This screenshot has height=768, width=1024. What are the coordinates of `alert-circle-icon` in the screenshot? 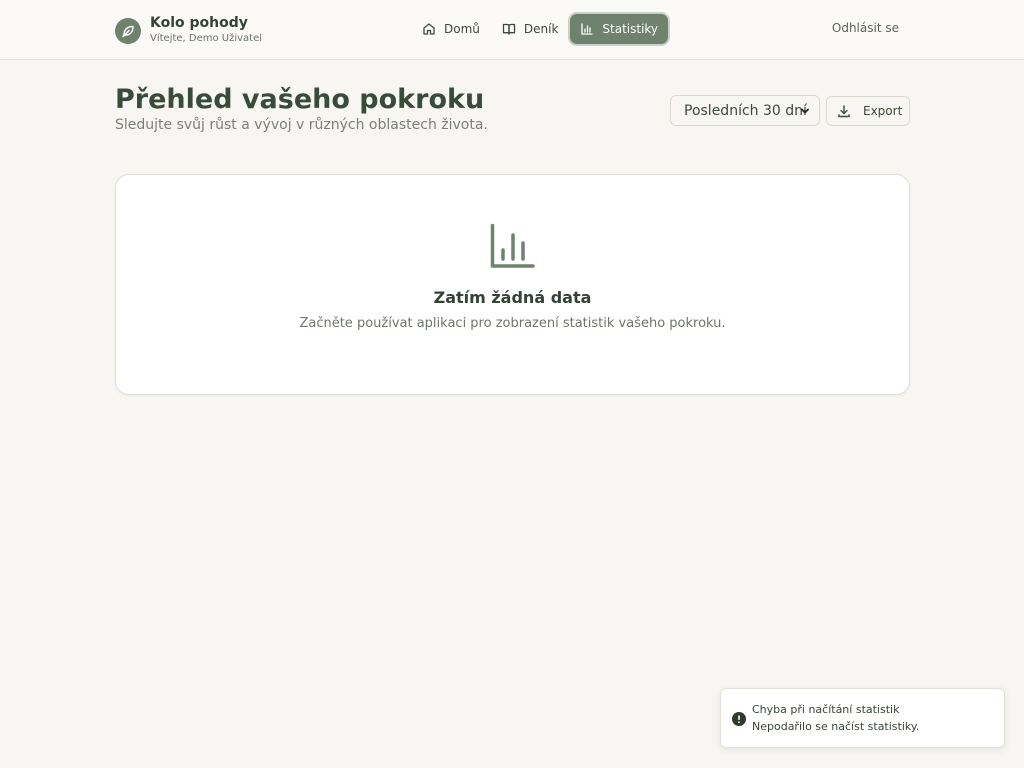 It's located at (739, 719).